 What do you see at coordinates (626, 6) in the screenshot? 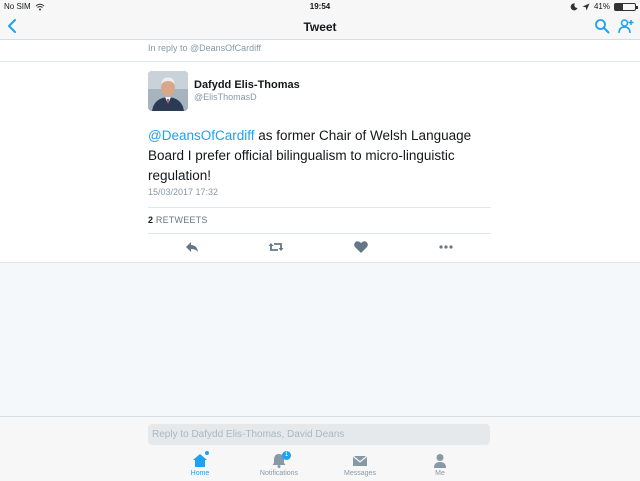
I see `battery-icon` at bounding box center [626, 6].